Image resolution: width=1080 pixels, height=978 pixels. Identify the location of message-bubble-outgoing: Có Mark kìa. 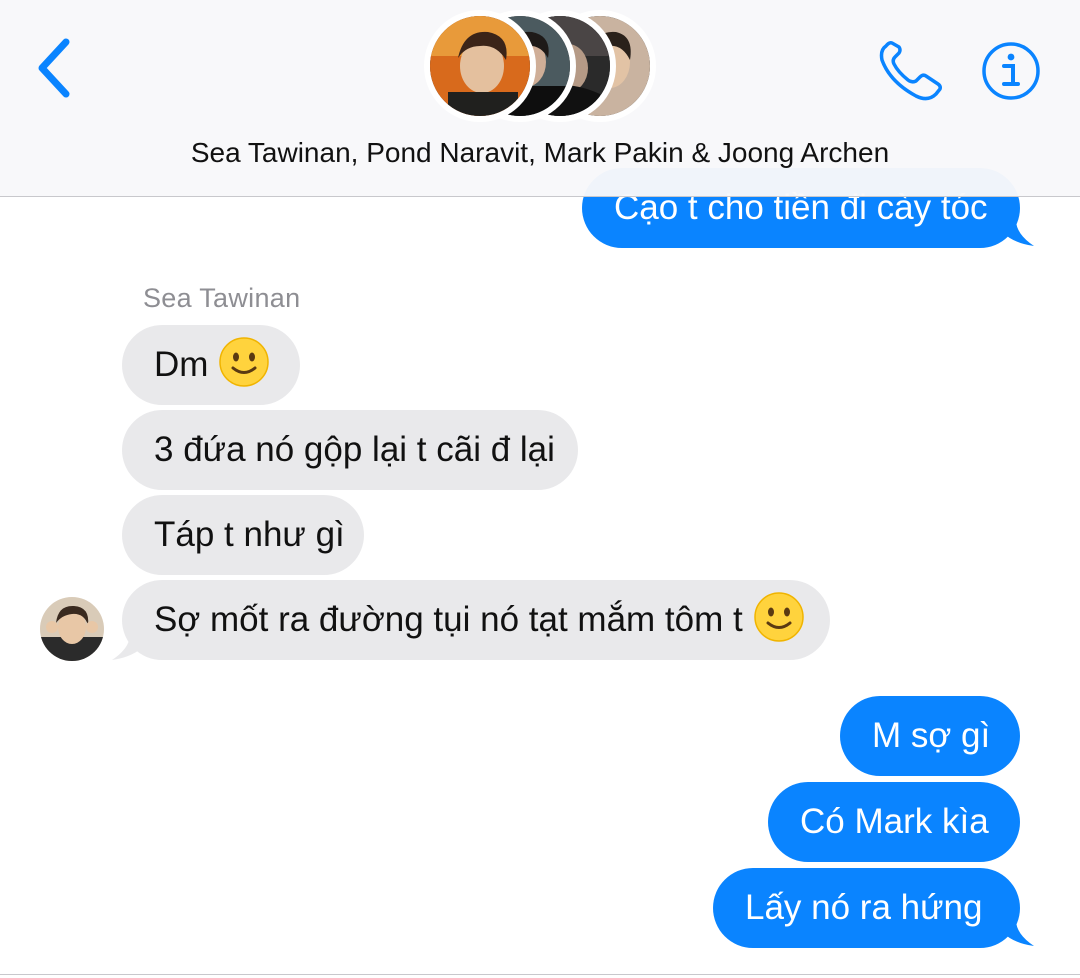
(894, 822).